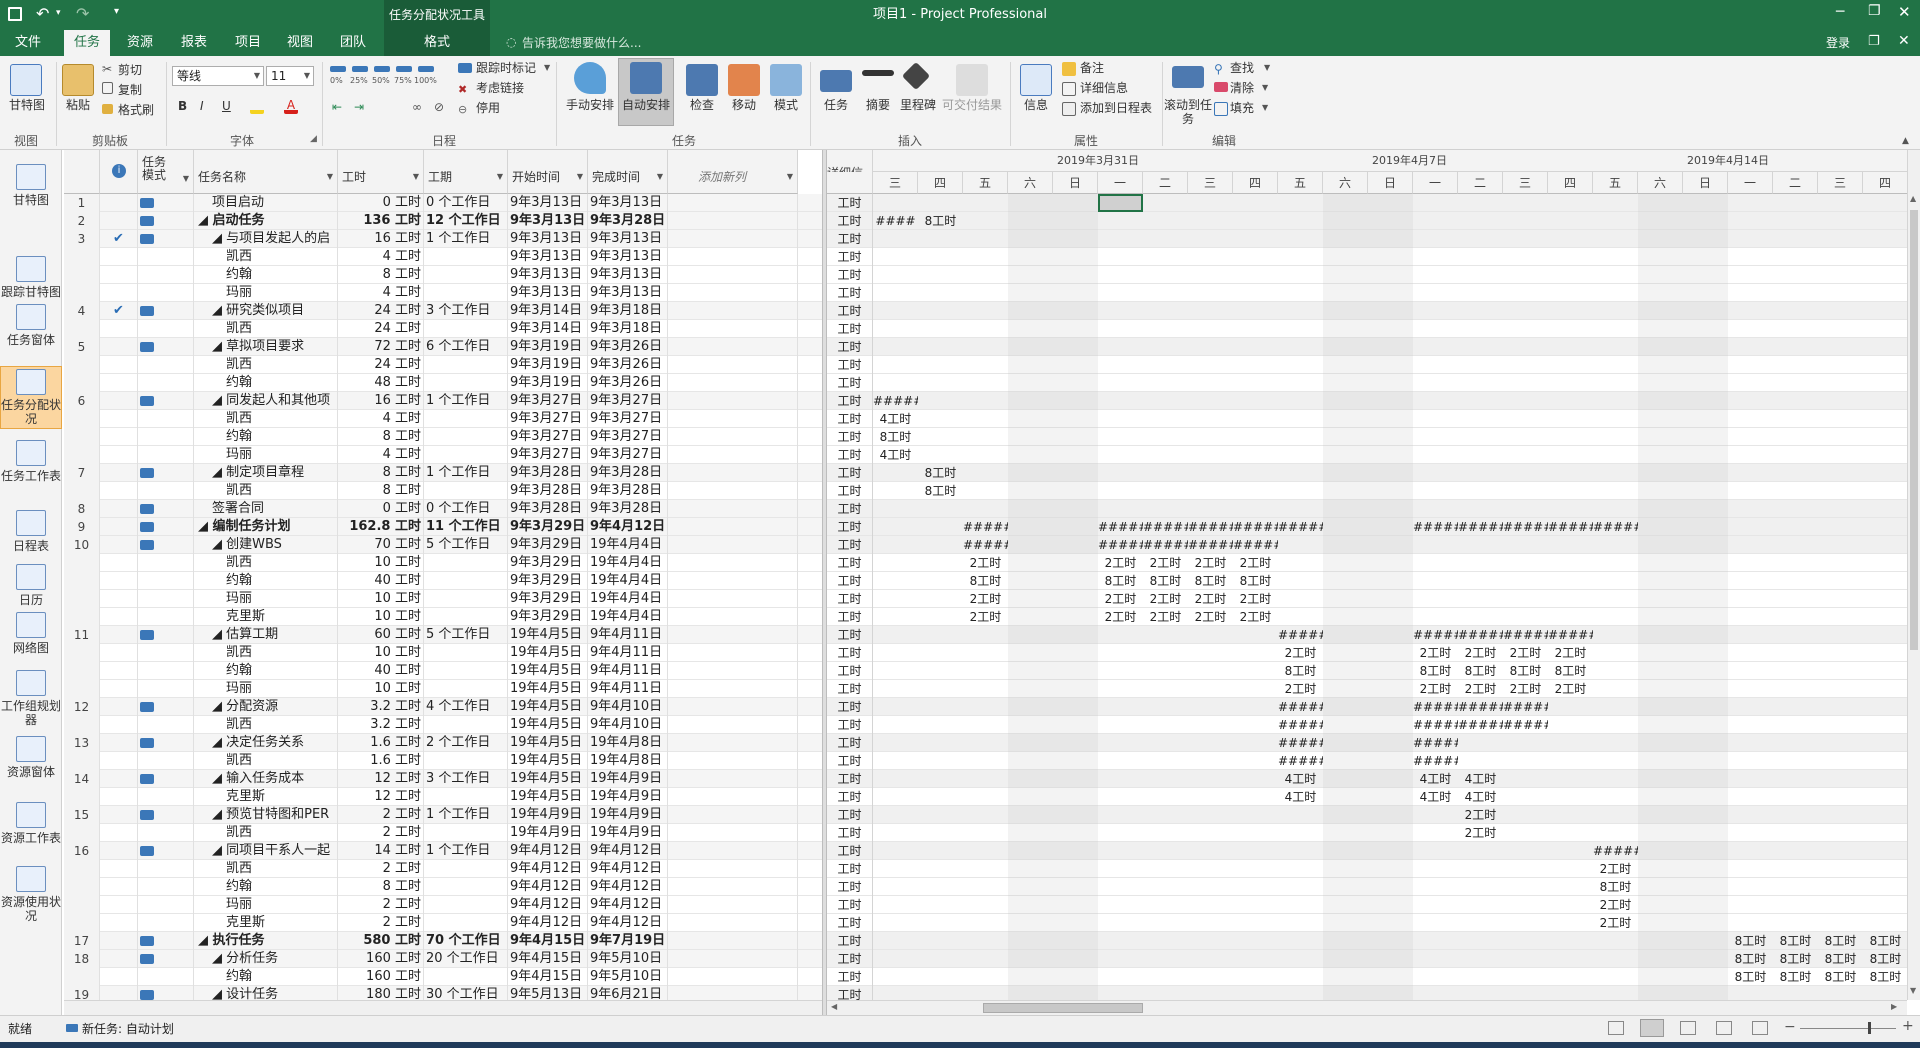 Image resolution: width=1920 pixels, height=1048 pixels. Describe the element at coordinates (266, 635) in the screenshot. I see `task-name-cell: ◢ 估算工期` at that location.